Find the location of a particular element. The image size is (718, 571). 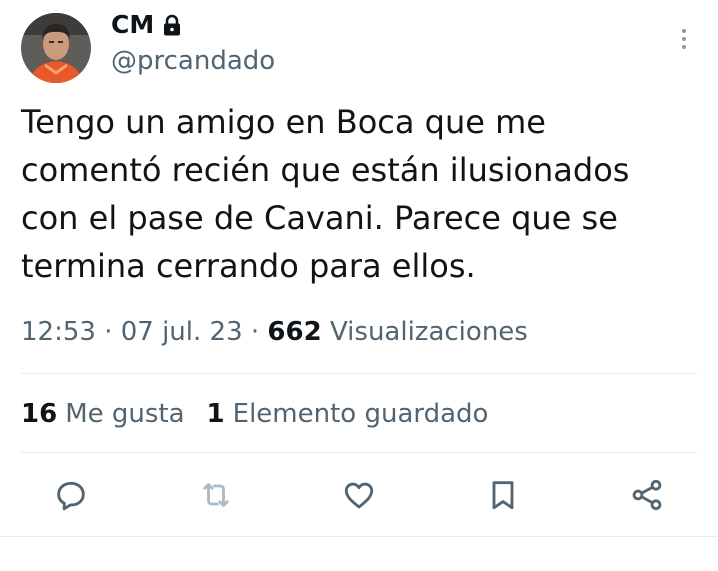

views-label: Visualizaciones is located at coordinates (428, 332).